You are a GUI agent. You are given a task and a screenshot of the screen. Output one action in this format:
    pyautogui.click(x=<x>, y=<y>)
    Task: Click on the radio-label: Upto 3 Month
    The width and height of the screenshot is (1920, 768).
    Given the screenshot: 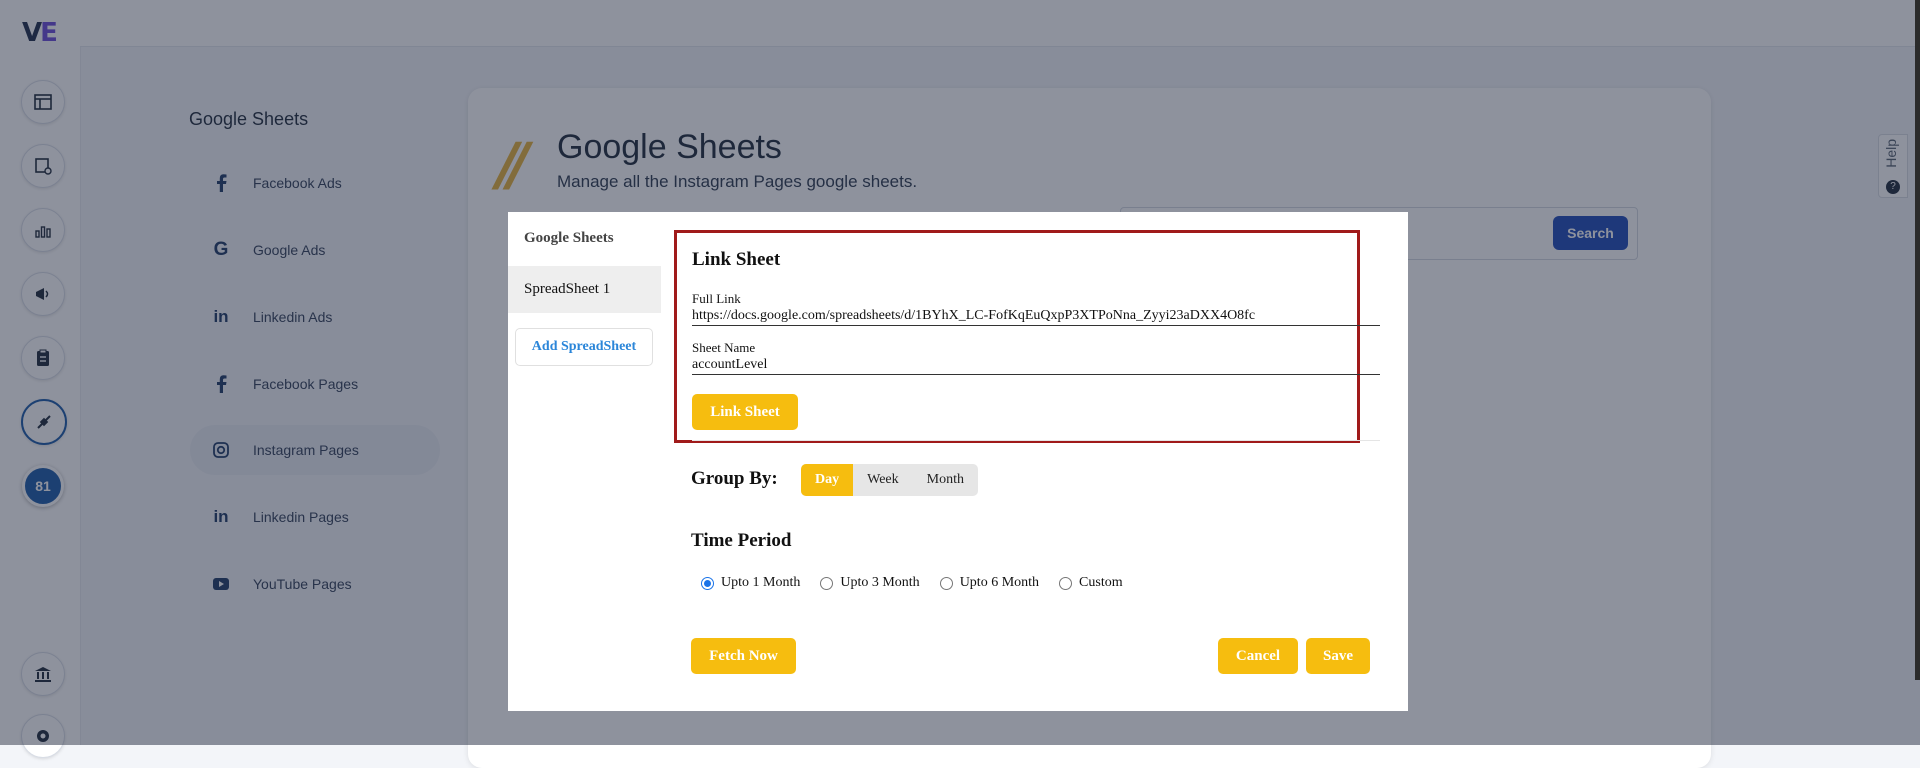 What is the action you would take?
    pyautogui.click(x=880, y=582)
    